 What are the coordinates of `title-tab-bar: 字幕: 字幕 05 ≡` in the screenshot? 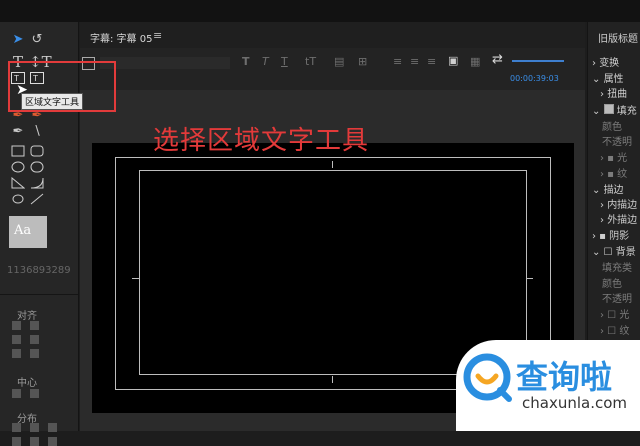 It's located at (332, 35).